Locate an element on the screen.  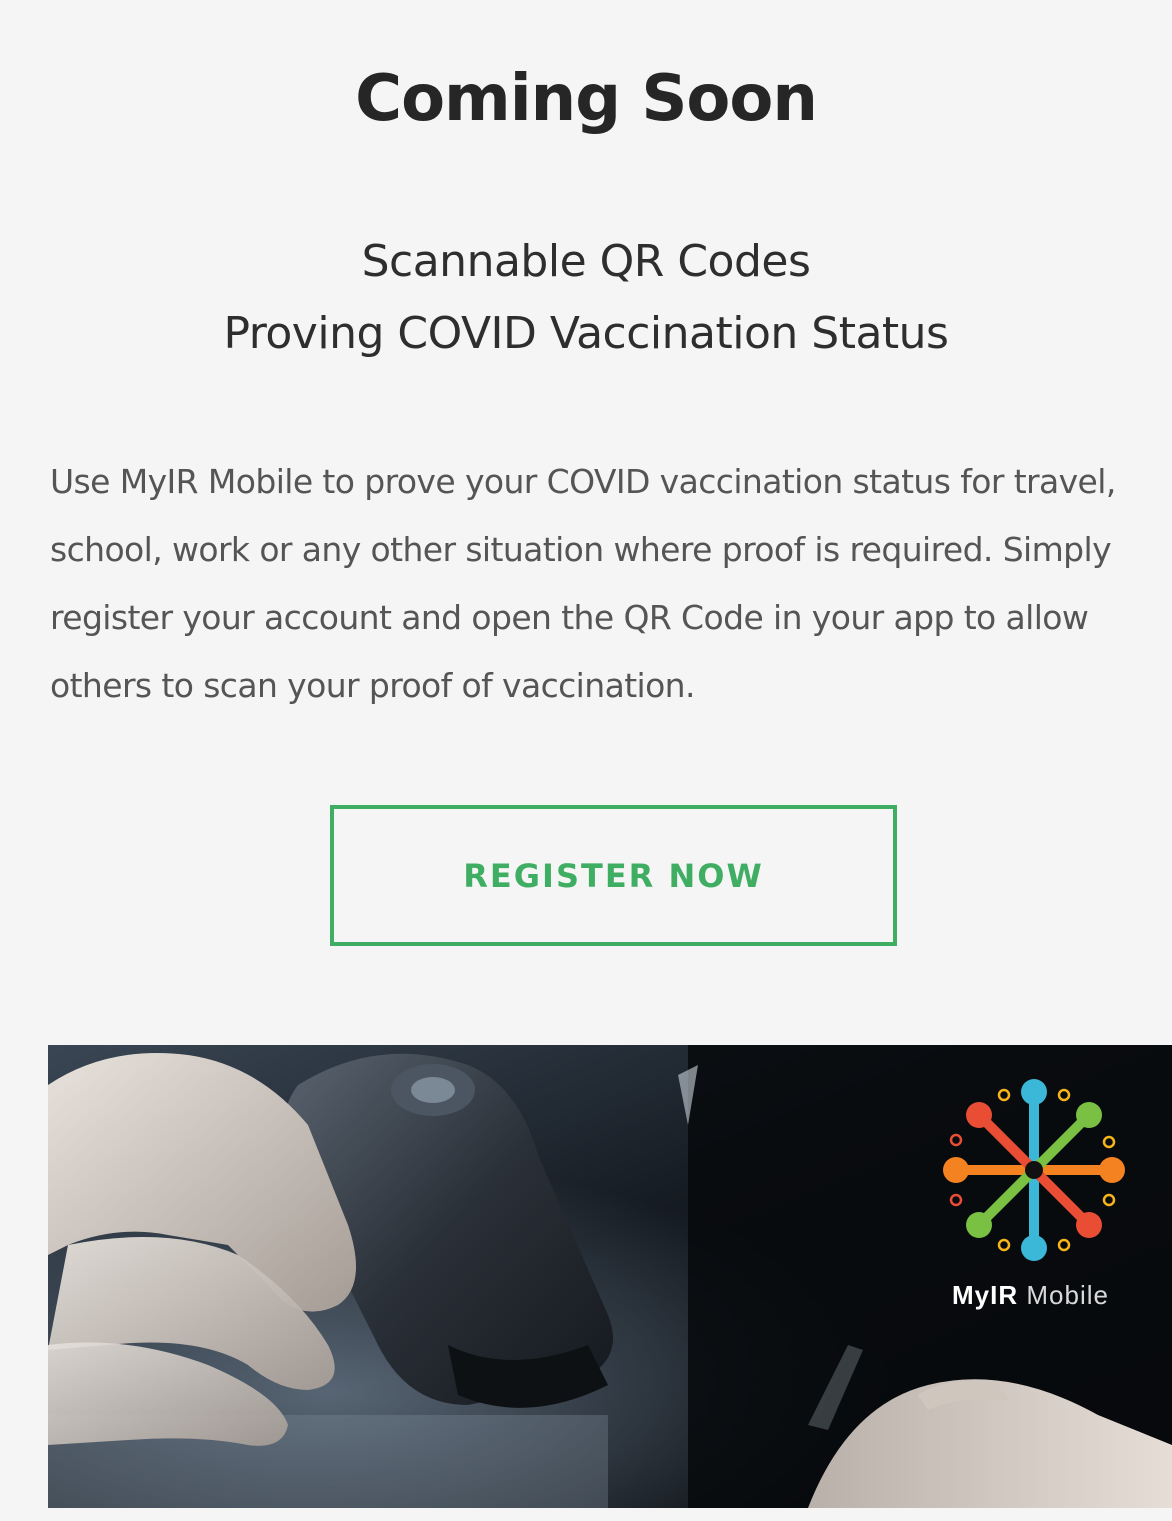
register-now-button: REGISTER NOW is located at coordinates (613, 875).